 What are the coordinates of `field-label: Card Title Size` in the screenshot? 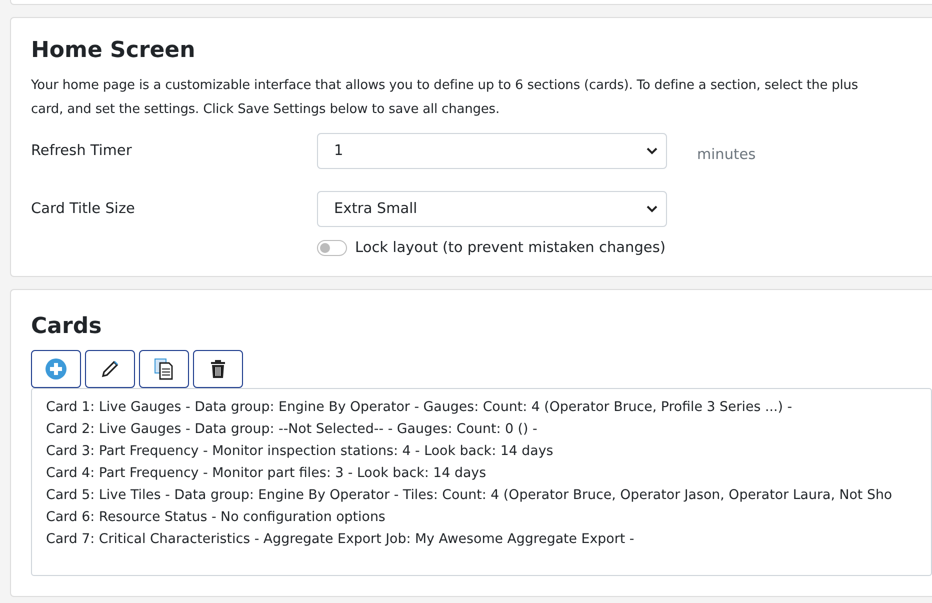 It's located at (83, 209).